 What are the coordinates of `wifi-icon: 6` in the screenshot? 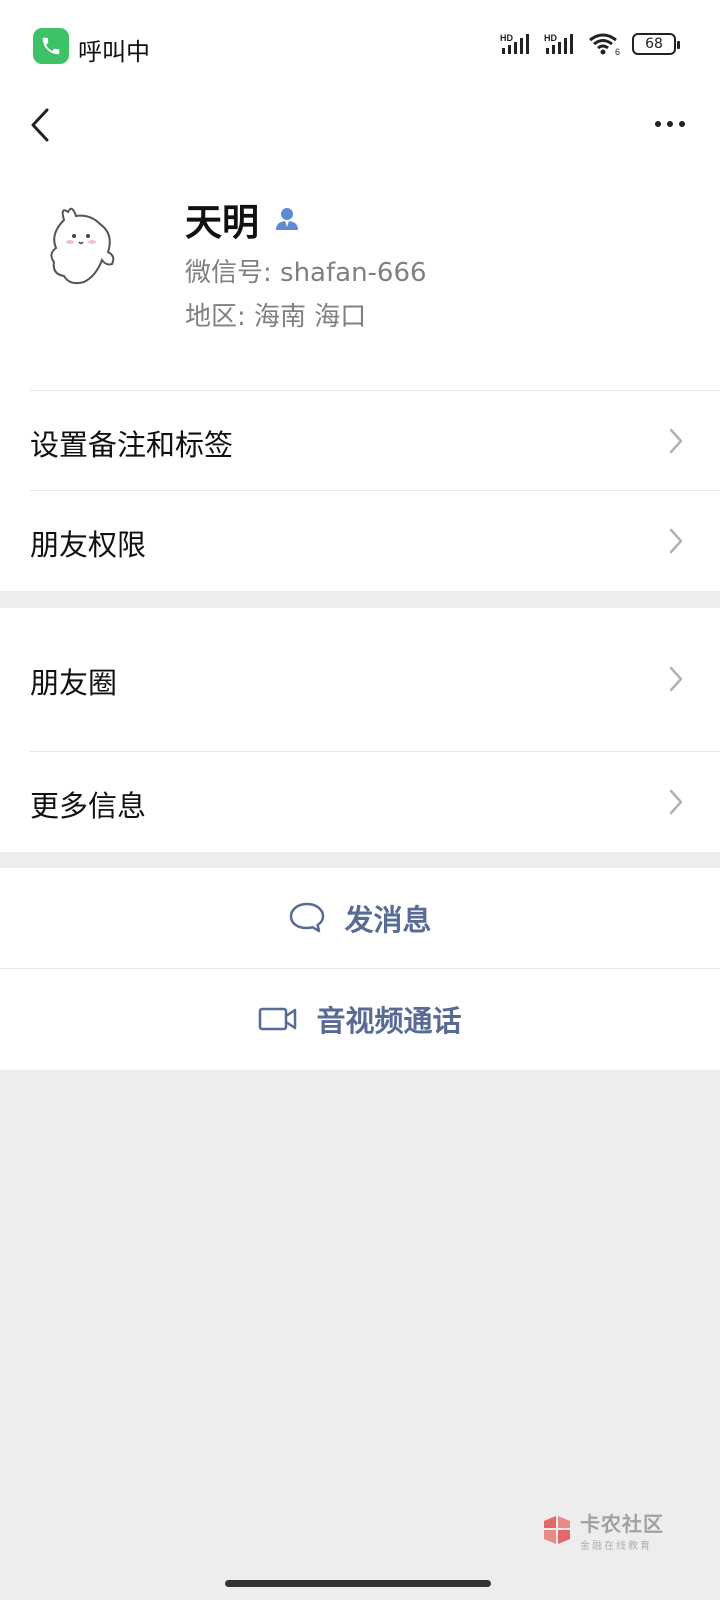 It's located at (604, 44).